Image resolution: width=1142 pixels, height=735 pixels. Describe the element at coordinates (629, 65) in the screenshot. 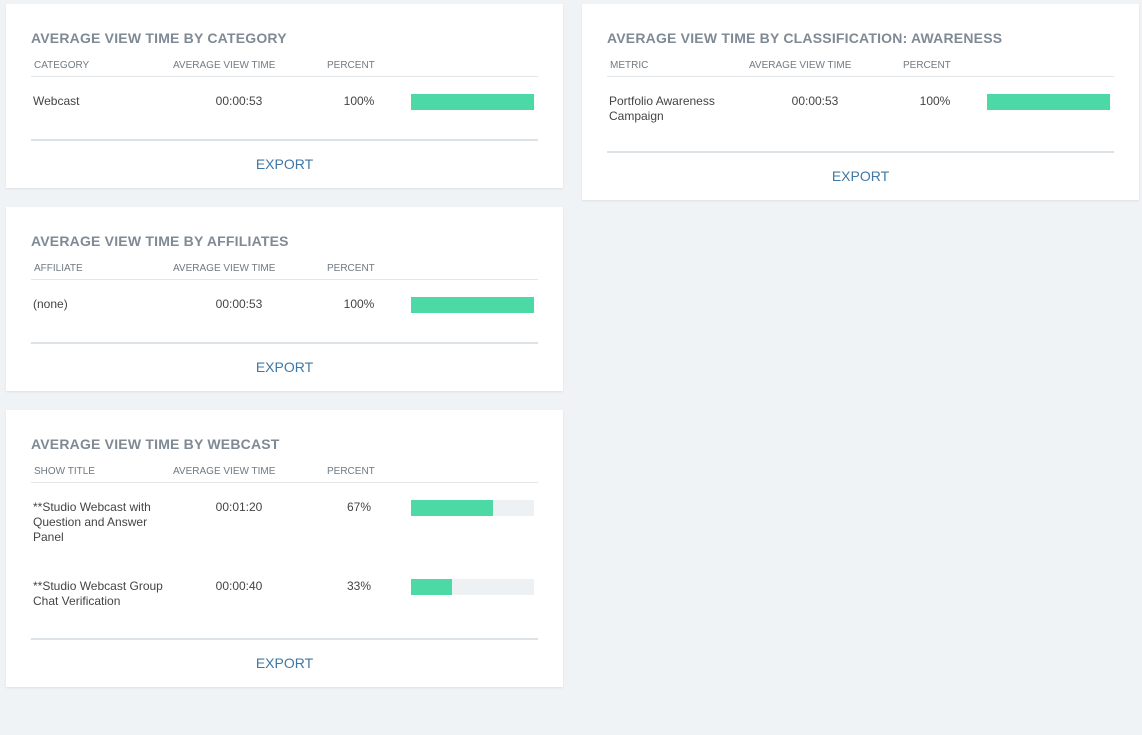

I see `header-metric: METRIC` at that location.